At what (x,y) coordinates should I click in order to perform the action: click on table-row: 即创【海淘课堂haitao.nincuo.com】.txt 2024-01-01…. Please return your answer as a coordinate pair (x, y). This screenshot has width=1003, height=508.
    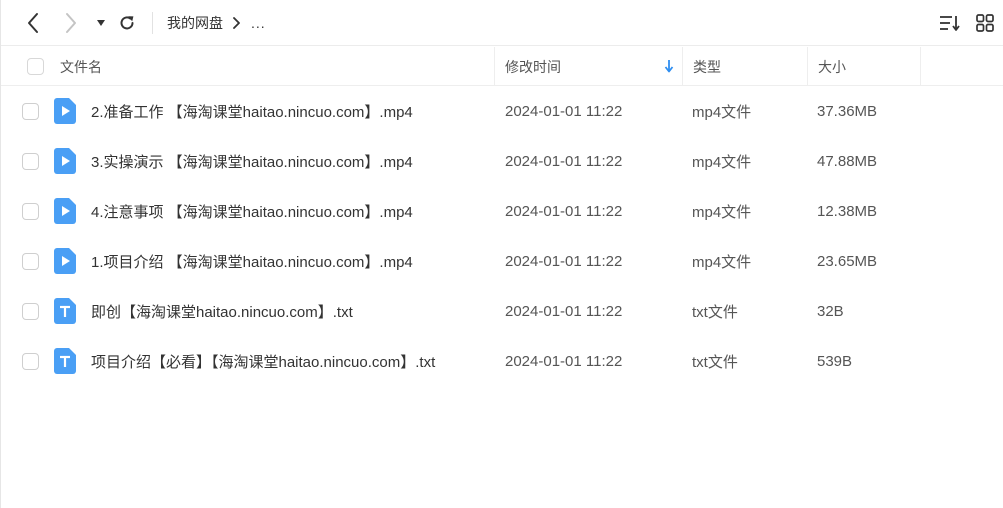
    Looking at the image, I should click on (502, 311).